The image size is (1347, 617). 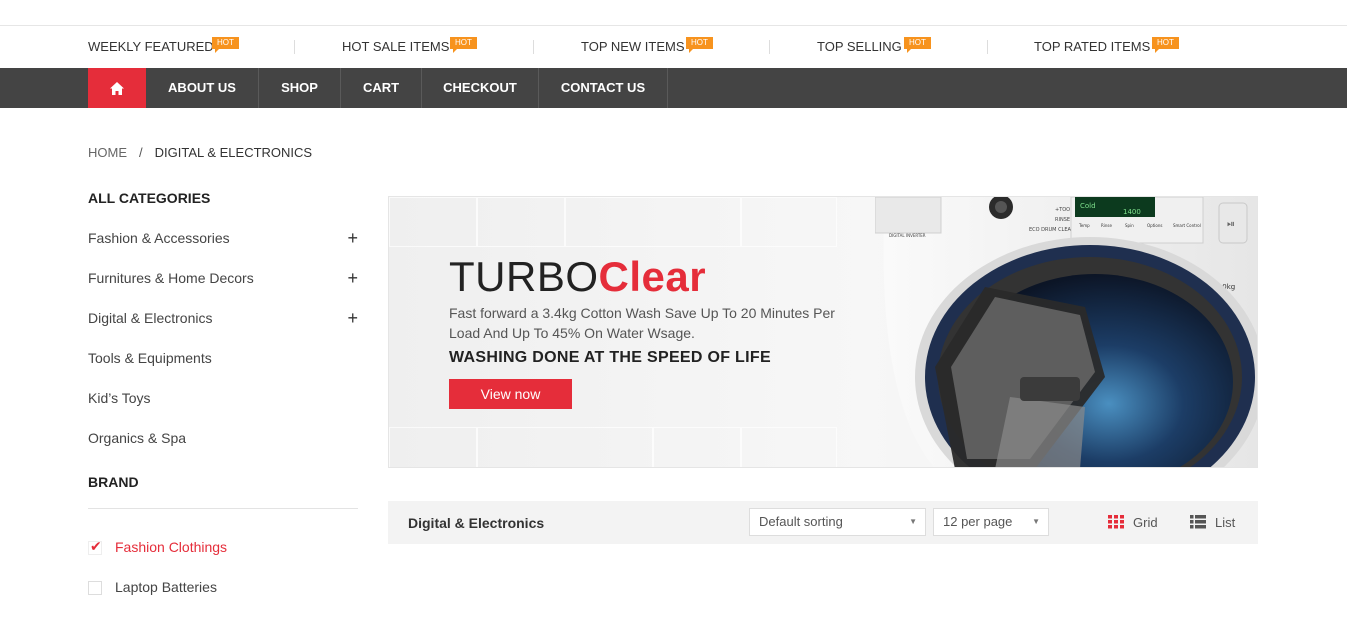 What do you see at coordinates (233, 152) in the screenshot?
I see `breadcrumb-current: DIGITAL & ELECTRONICS` at bounding box center [233, 152].